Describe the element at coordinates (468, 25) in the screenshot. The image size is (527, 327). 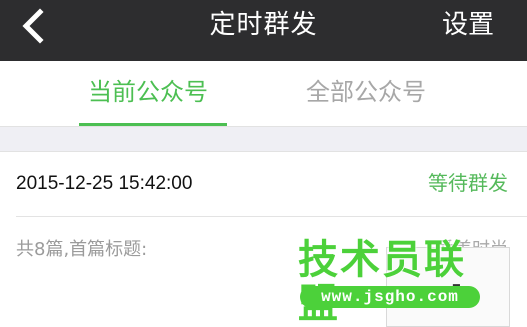
I see `settings-button: 设置` at that location.